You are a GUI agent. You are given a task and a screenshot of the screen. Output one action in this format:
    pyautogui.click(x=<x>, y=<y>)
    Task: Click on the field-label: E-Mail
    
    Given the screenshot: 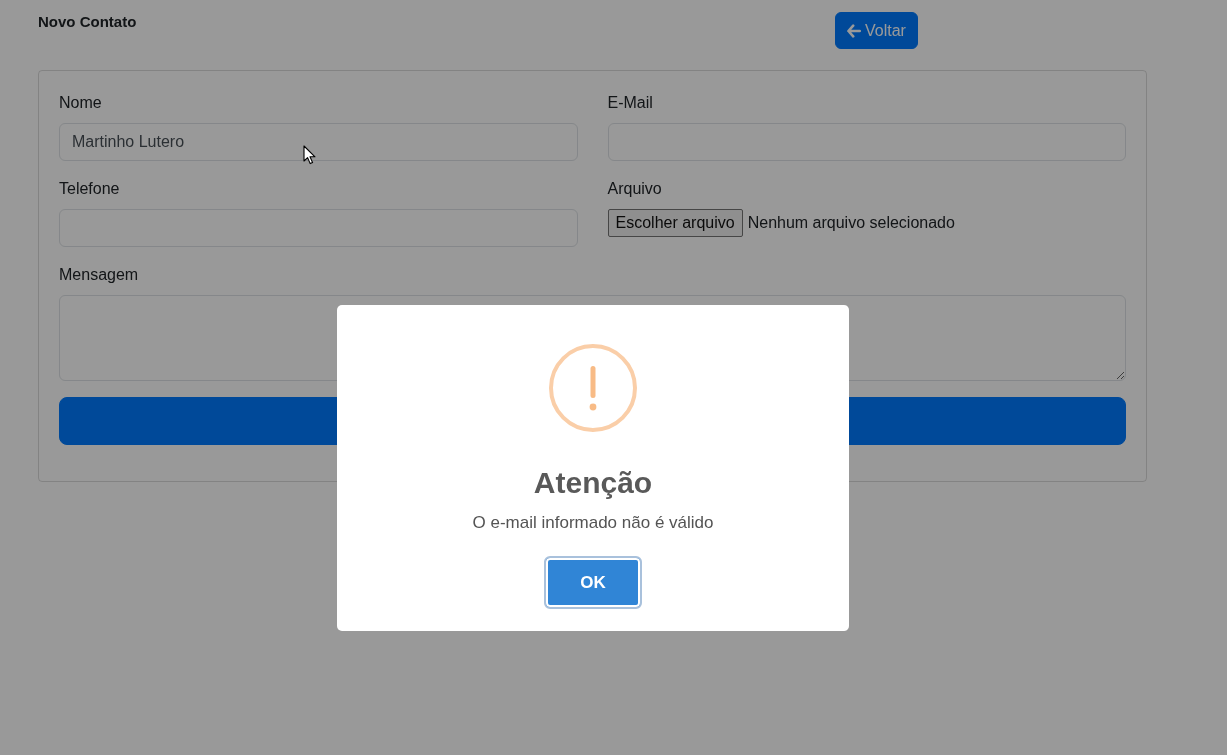 What is the action you would take?
    pyautogui.click(x=630, y=103)
    